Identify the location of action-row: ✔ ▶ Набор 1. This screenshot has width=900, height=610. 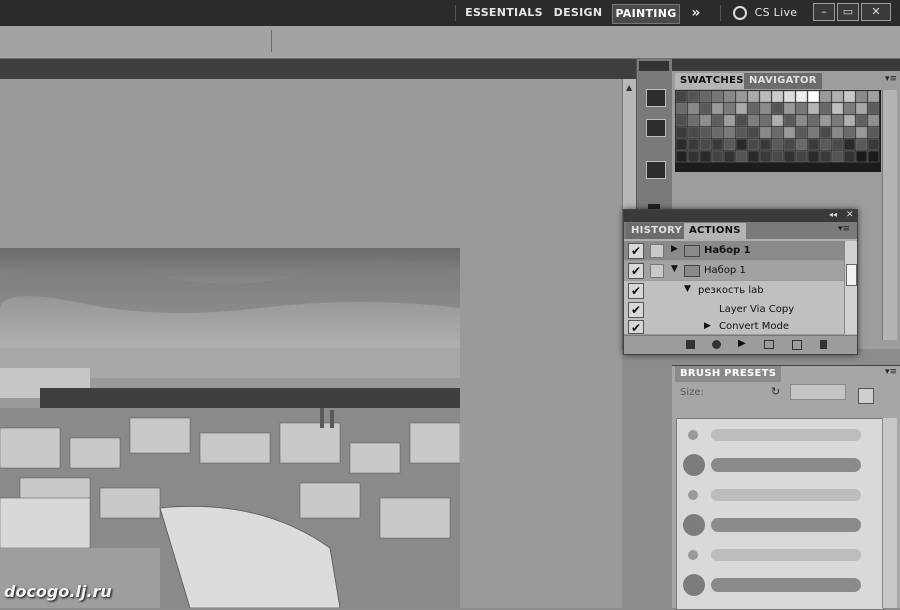
(734, 251).